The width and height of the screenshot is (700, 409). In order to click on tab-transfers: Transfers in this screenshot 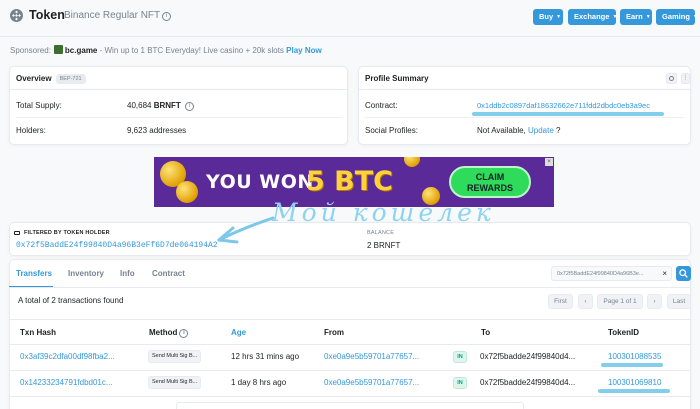, I will do `click(34, 273)`.